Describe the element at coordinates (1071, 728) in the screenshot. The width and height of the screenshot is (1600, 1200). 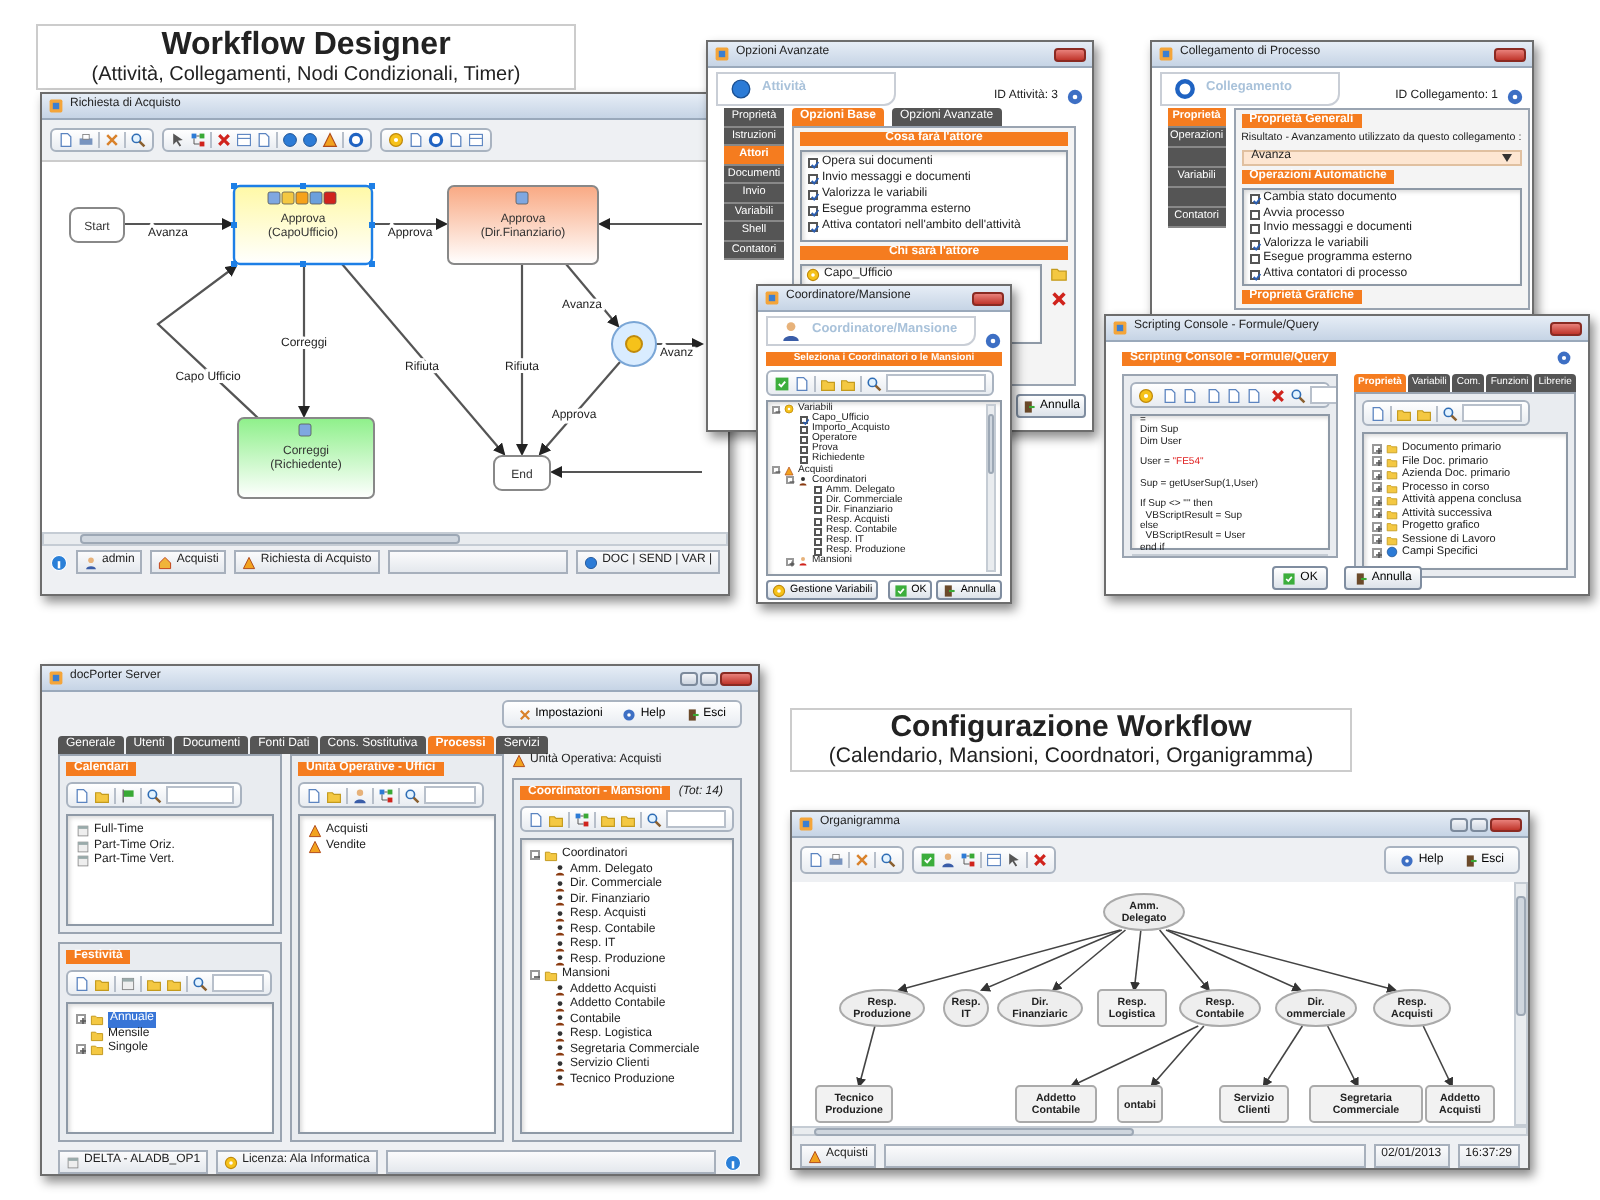
I see `caption-title: Configurazione Workflow` at that location.